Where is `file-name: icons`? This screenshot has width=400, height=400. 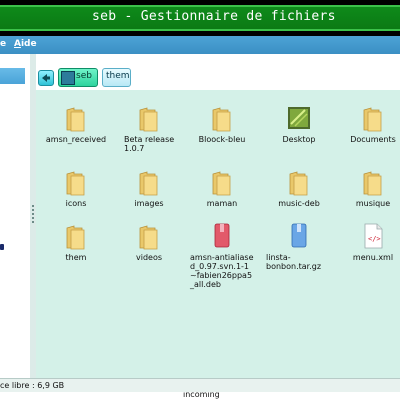 file-name: icons is located at coordinates (76, 203).